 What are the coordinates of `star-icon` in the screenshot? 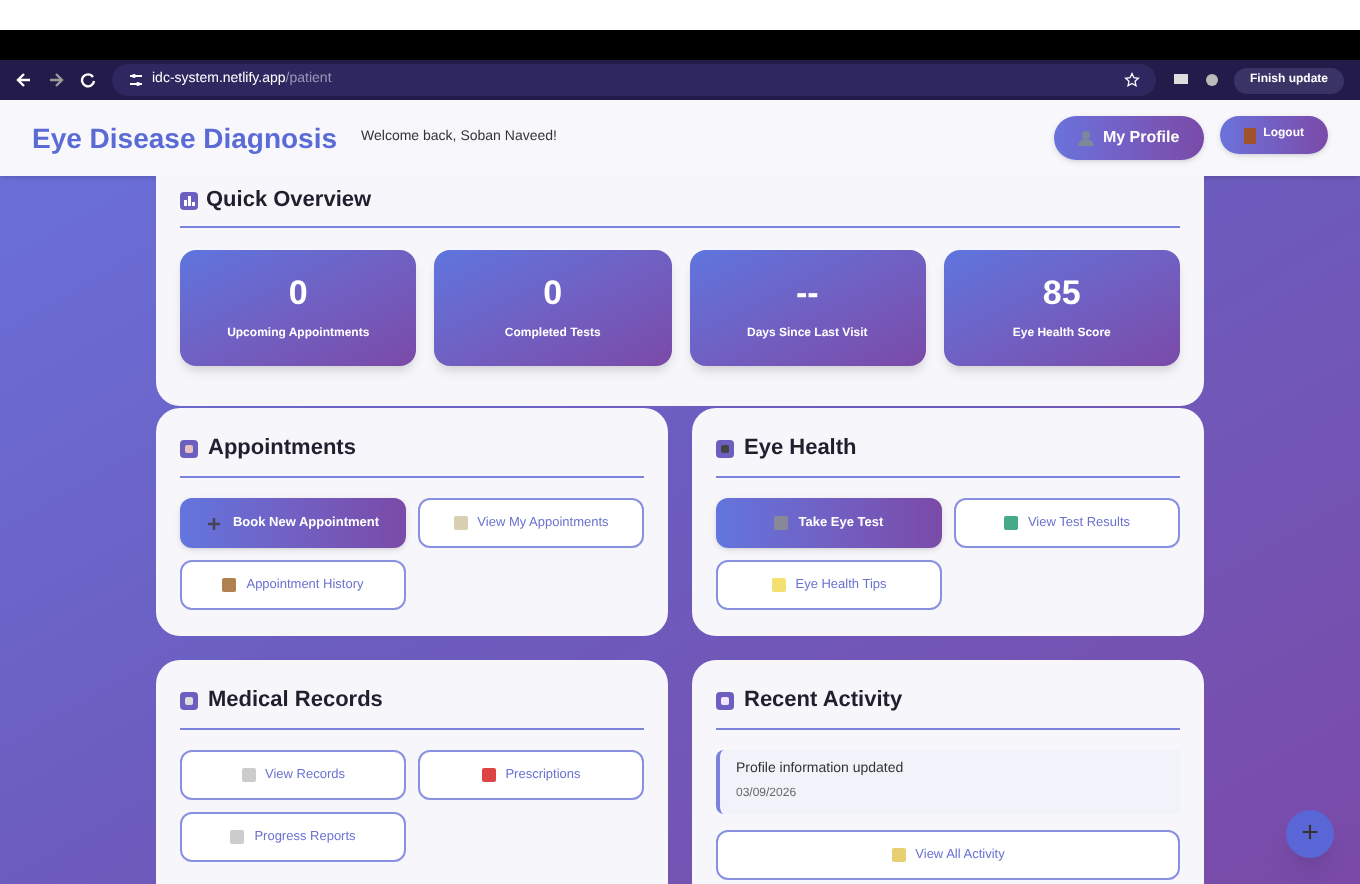 It's located at (1132, 80).